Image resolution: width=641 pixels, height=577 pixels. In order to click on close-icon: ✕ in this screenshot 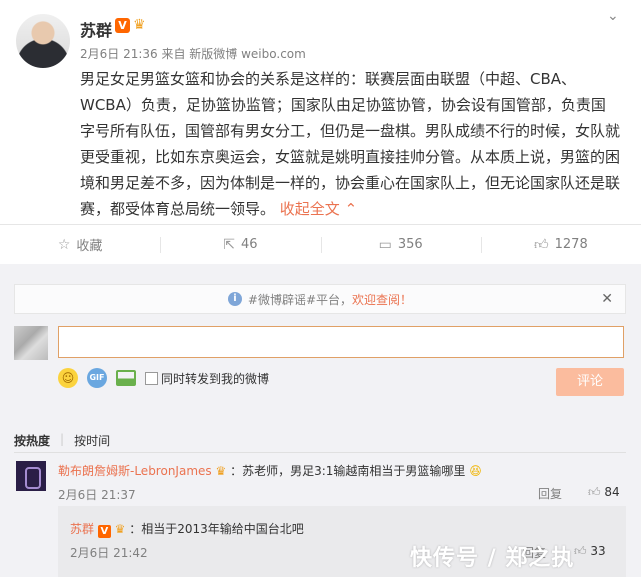, I will do `click(607, 299)`.